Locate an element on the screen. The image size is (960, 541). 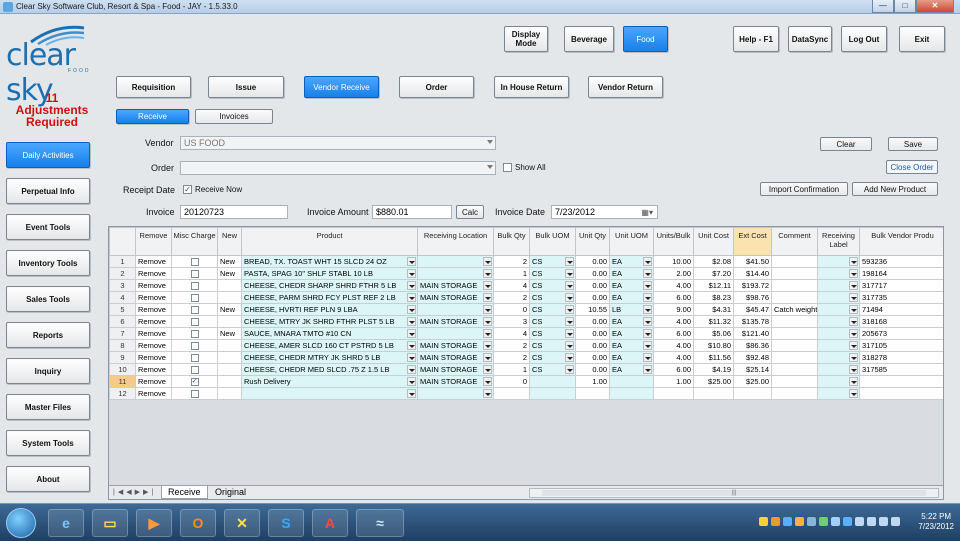
column-header-bulk-uom: Bulk UOM is located at coordinates (552, 241).